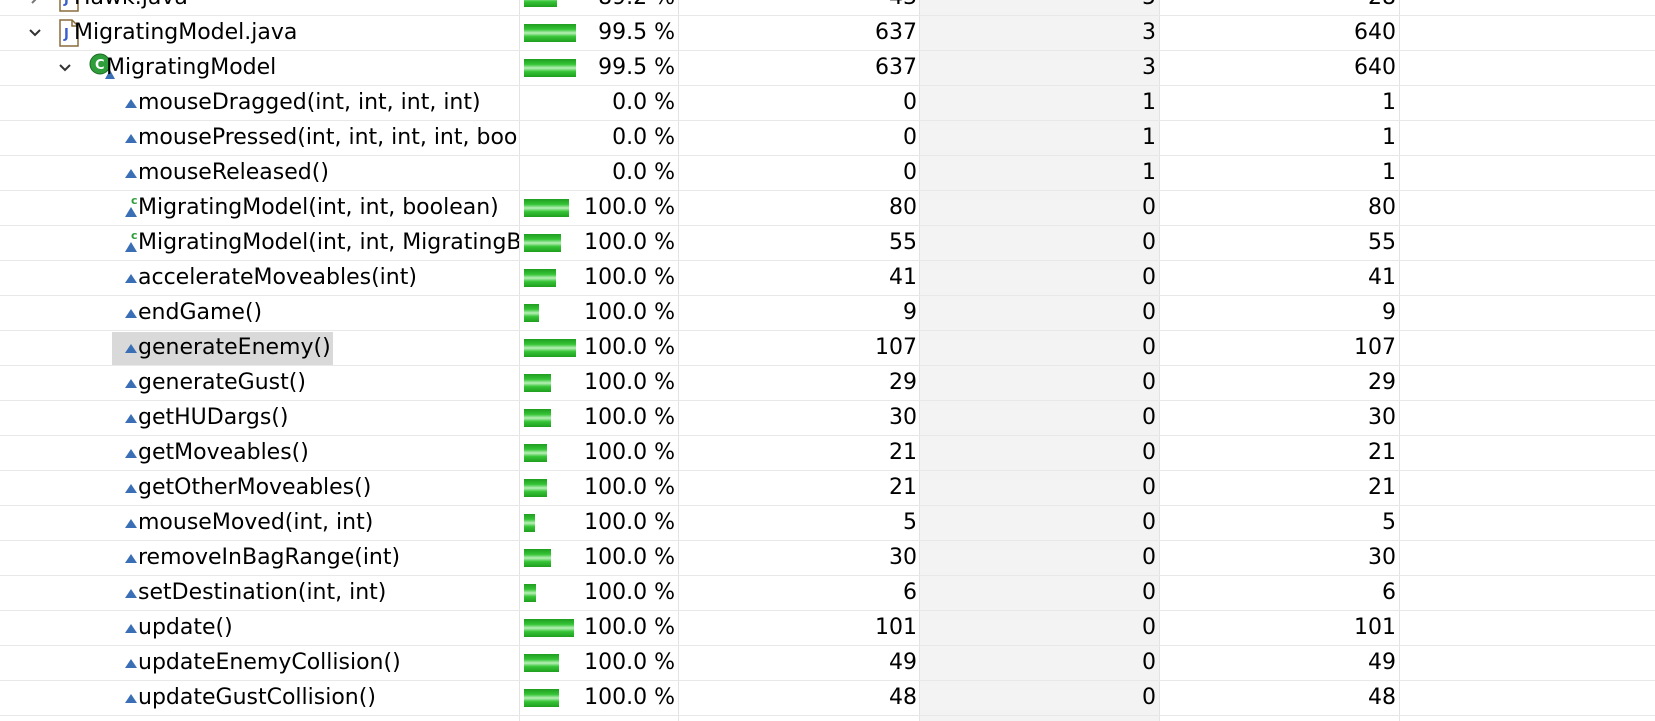 The height and width of the screenshot is (721, 1655). Describe the element at coordinates (259, 628) in the screenshot. I see `element-cell: update()` at that location.